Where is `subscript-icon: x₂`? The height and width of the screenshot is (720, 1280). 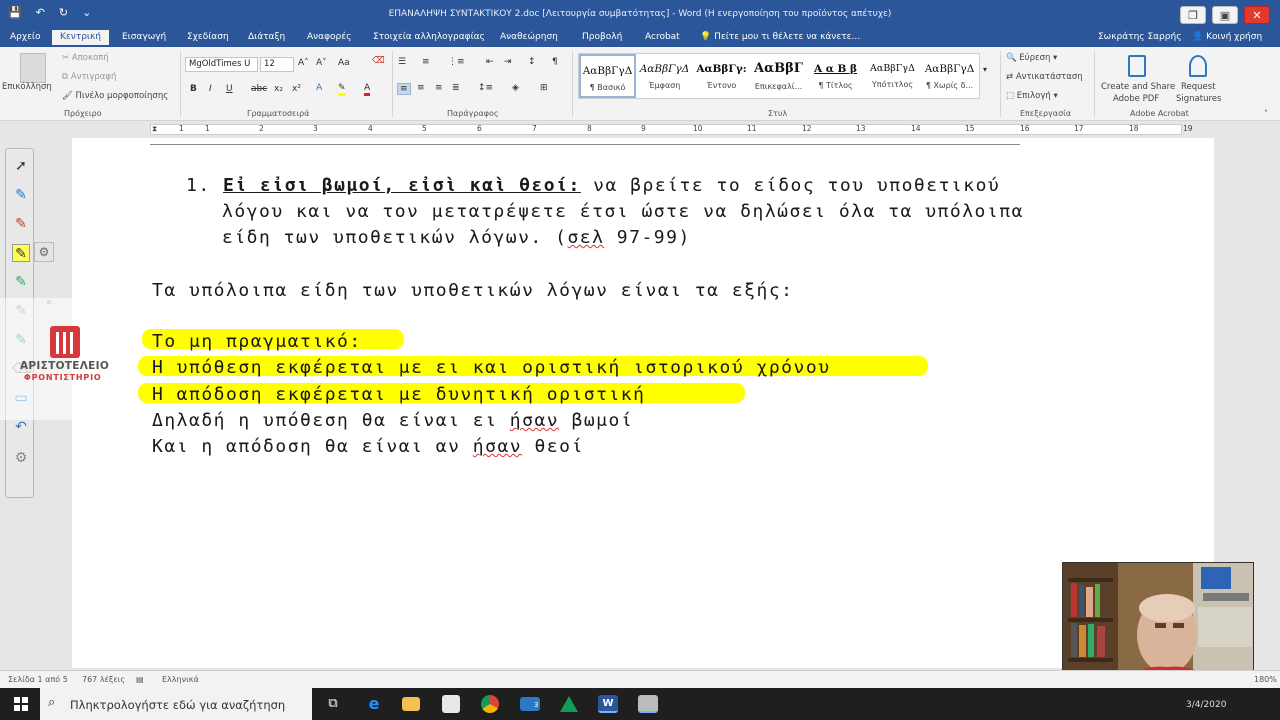
subscript-icon: x₂ is located at coordinates (278, 89).